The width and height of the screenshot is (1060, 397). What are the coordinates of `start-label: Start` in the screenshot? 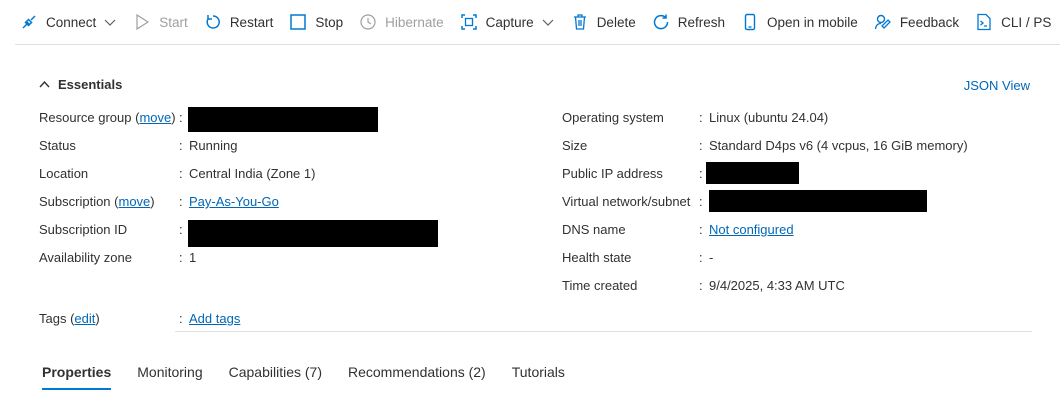 It's located at (173, 22).